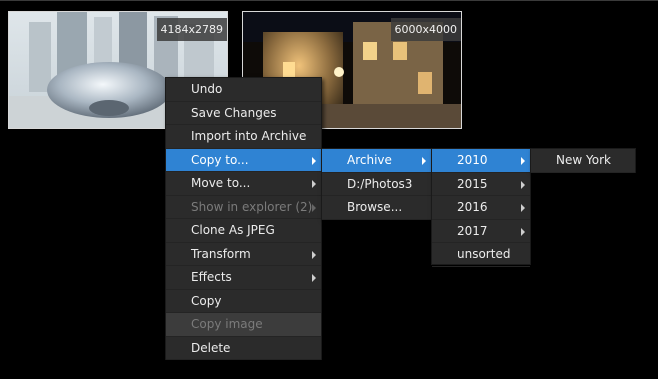 The image size is (658, 379). Describe the element at coordinates (369, 160) in the screenshot. I see `menu-item-label: Archive` at that location.